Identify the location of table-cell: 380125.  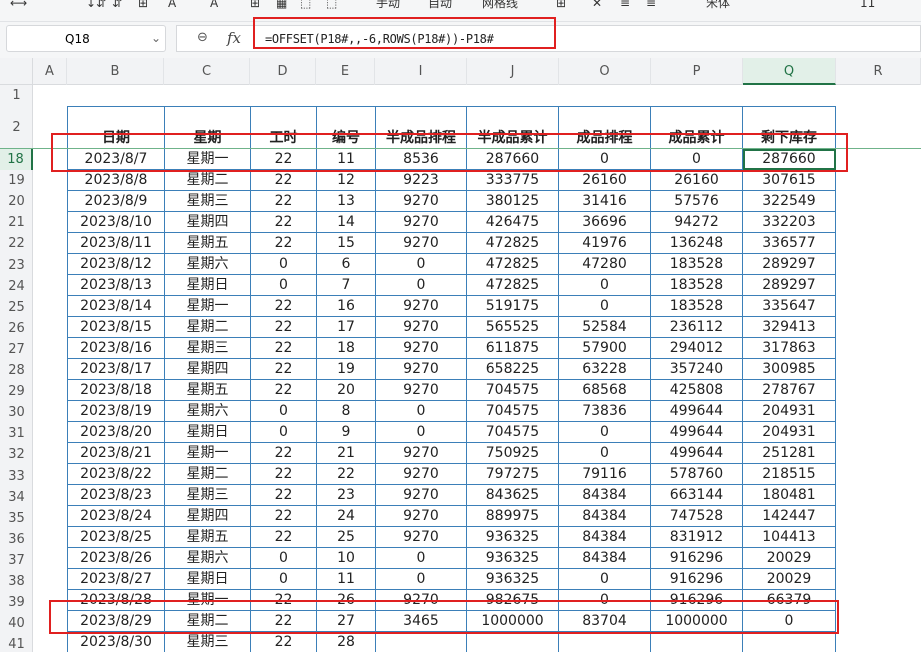
(512, 201).